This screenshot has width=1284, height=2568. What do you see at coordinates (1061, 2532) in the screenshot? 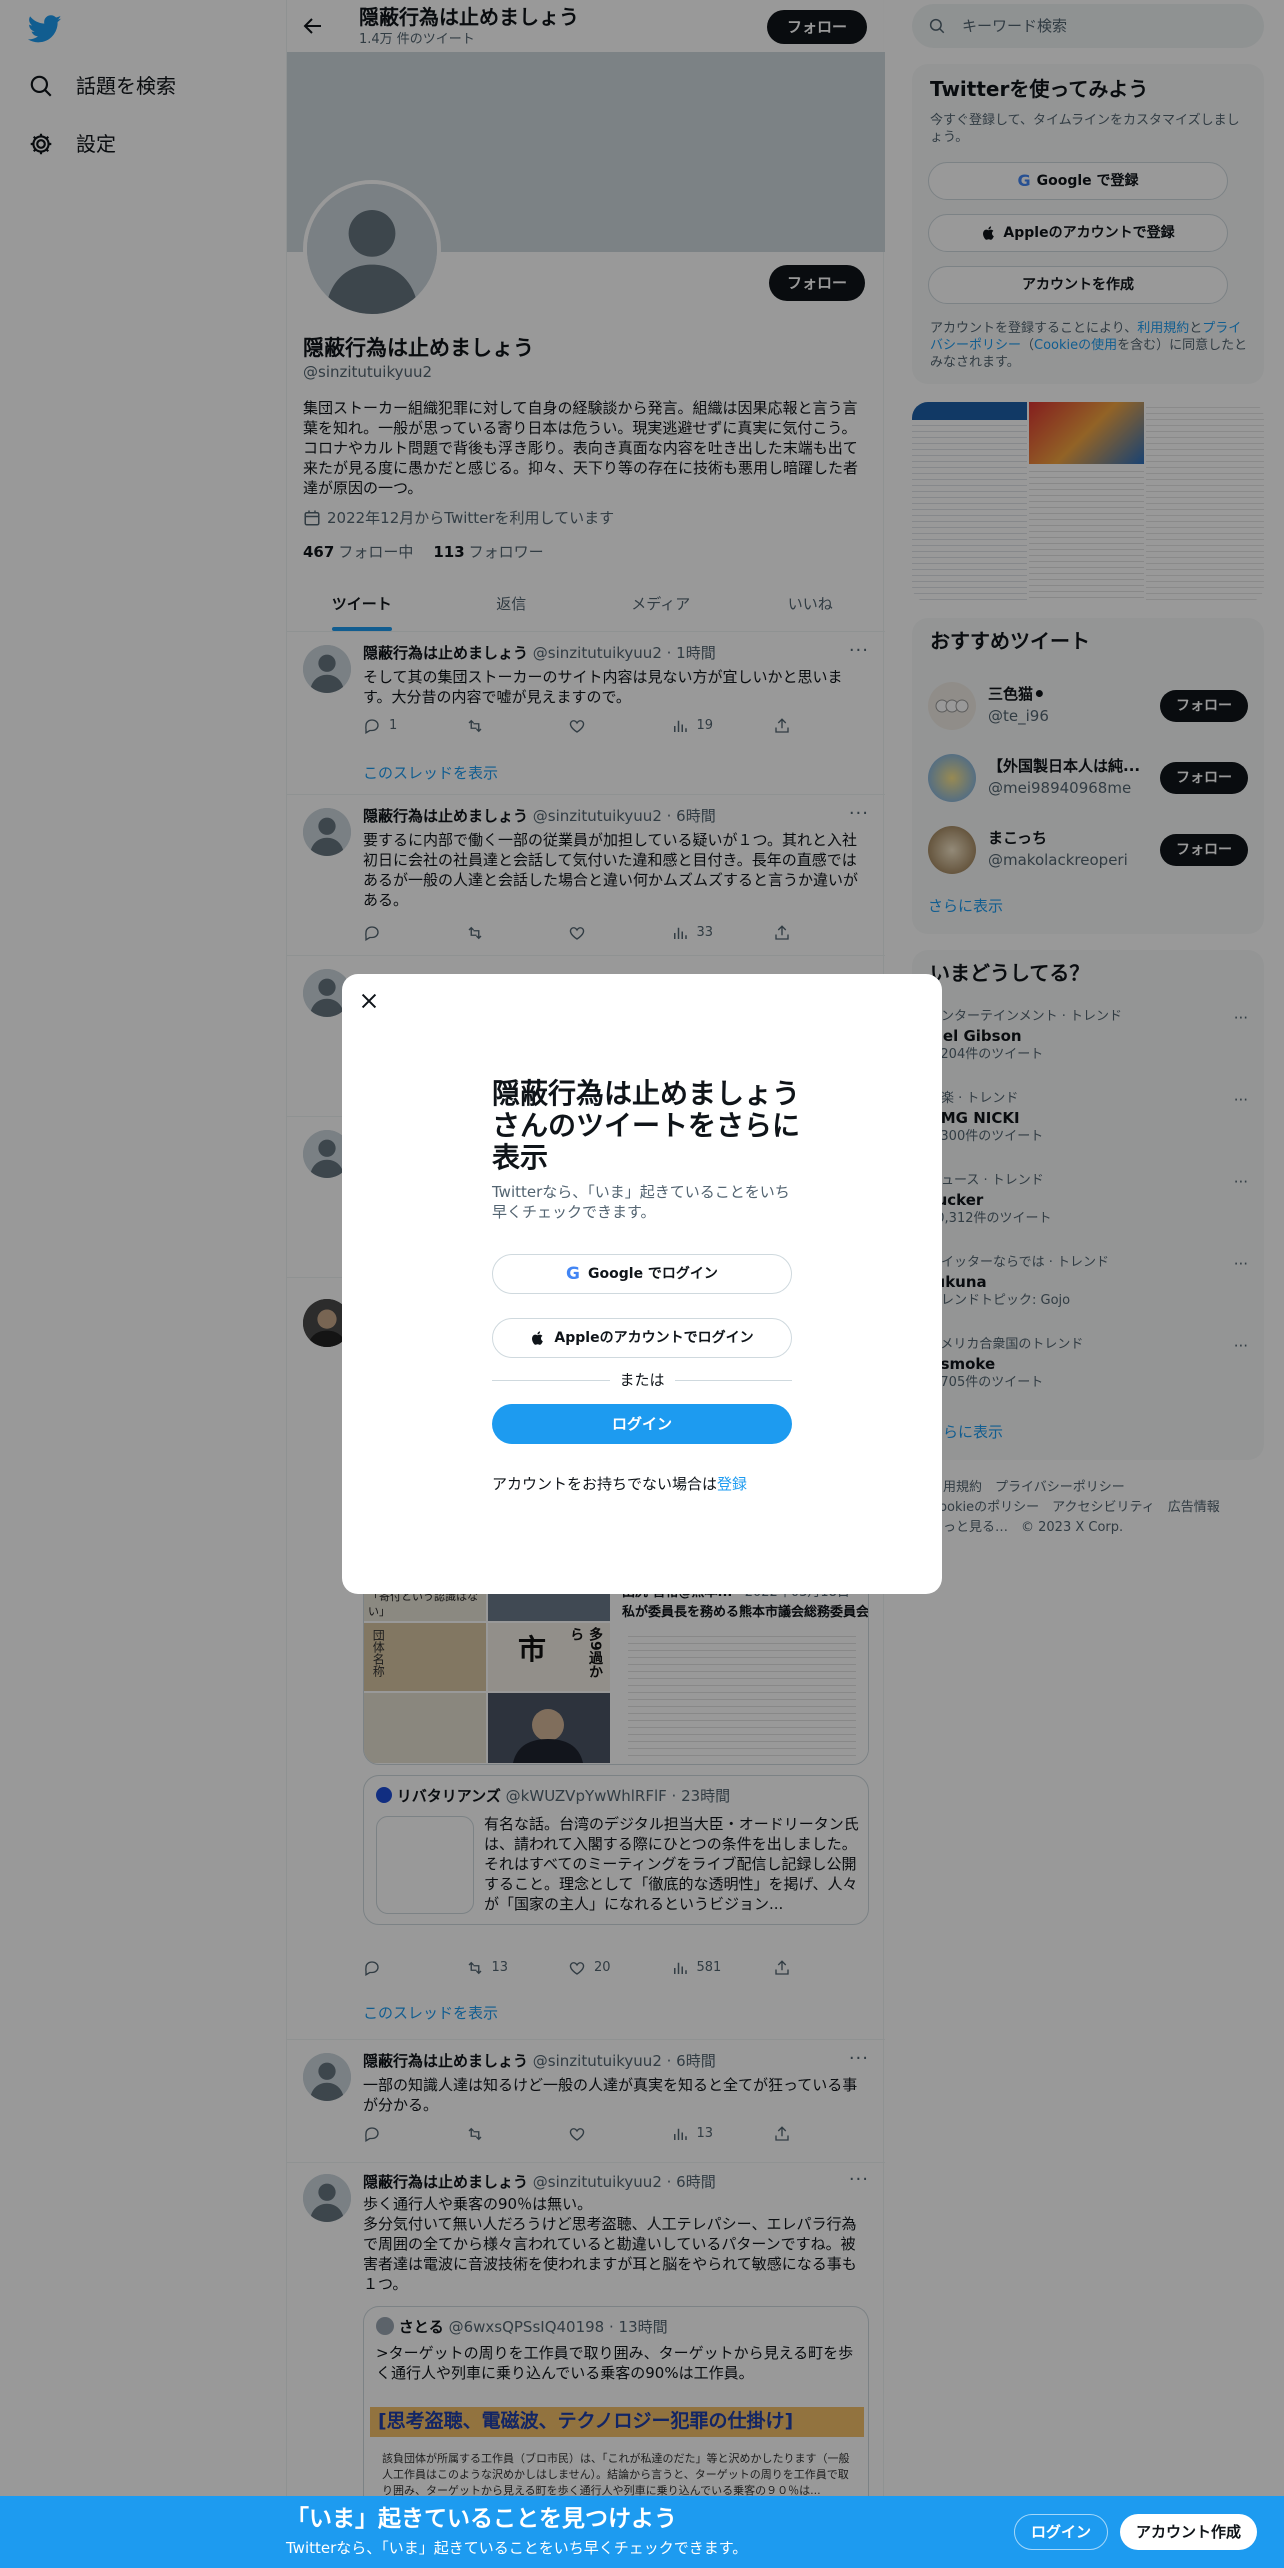
I see `bottom-login-button: ログイン` at bounding box center [1061, 2532].